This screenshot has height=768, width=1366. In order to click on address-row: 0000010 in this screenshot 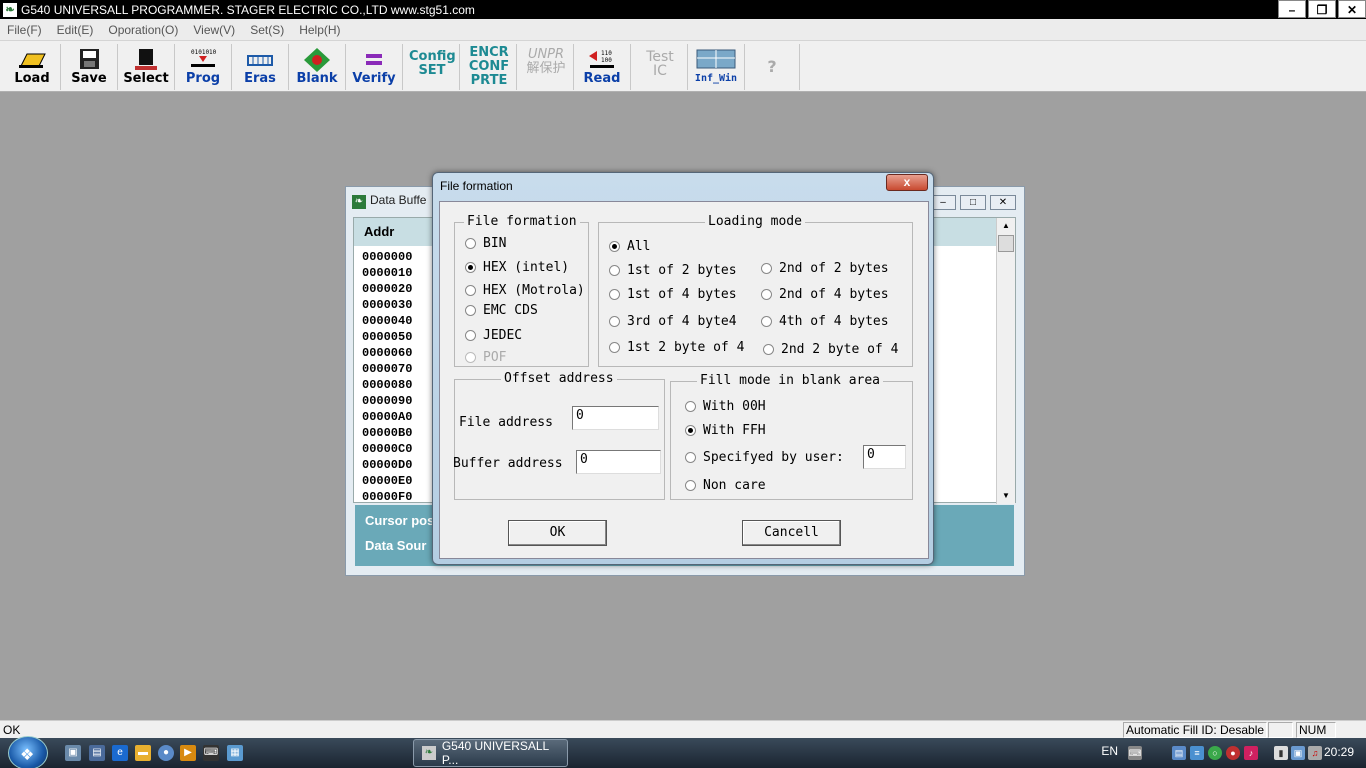, I will do `click(387, 273)`.